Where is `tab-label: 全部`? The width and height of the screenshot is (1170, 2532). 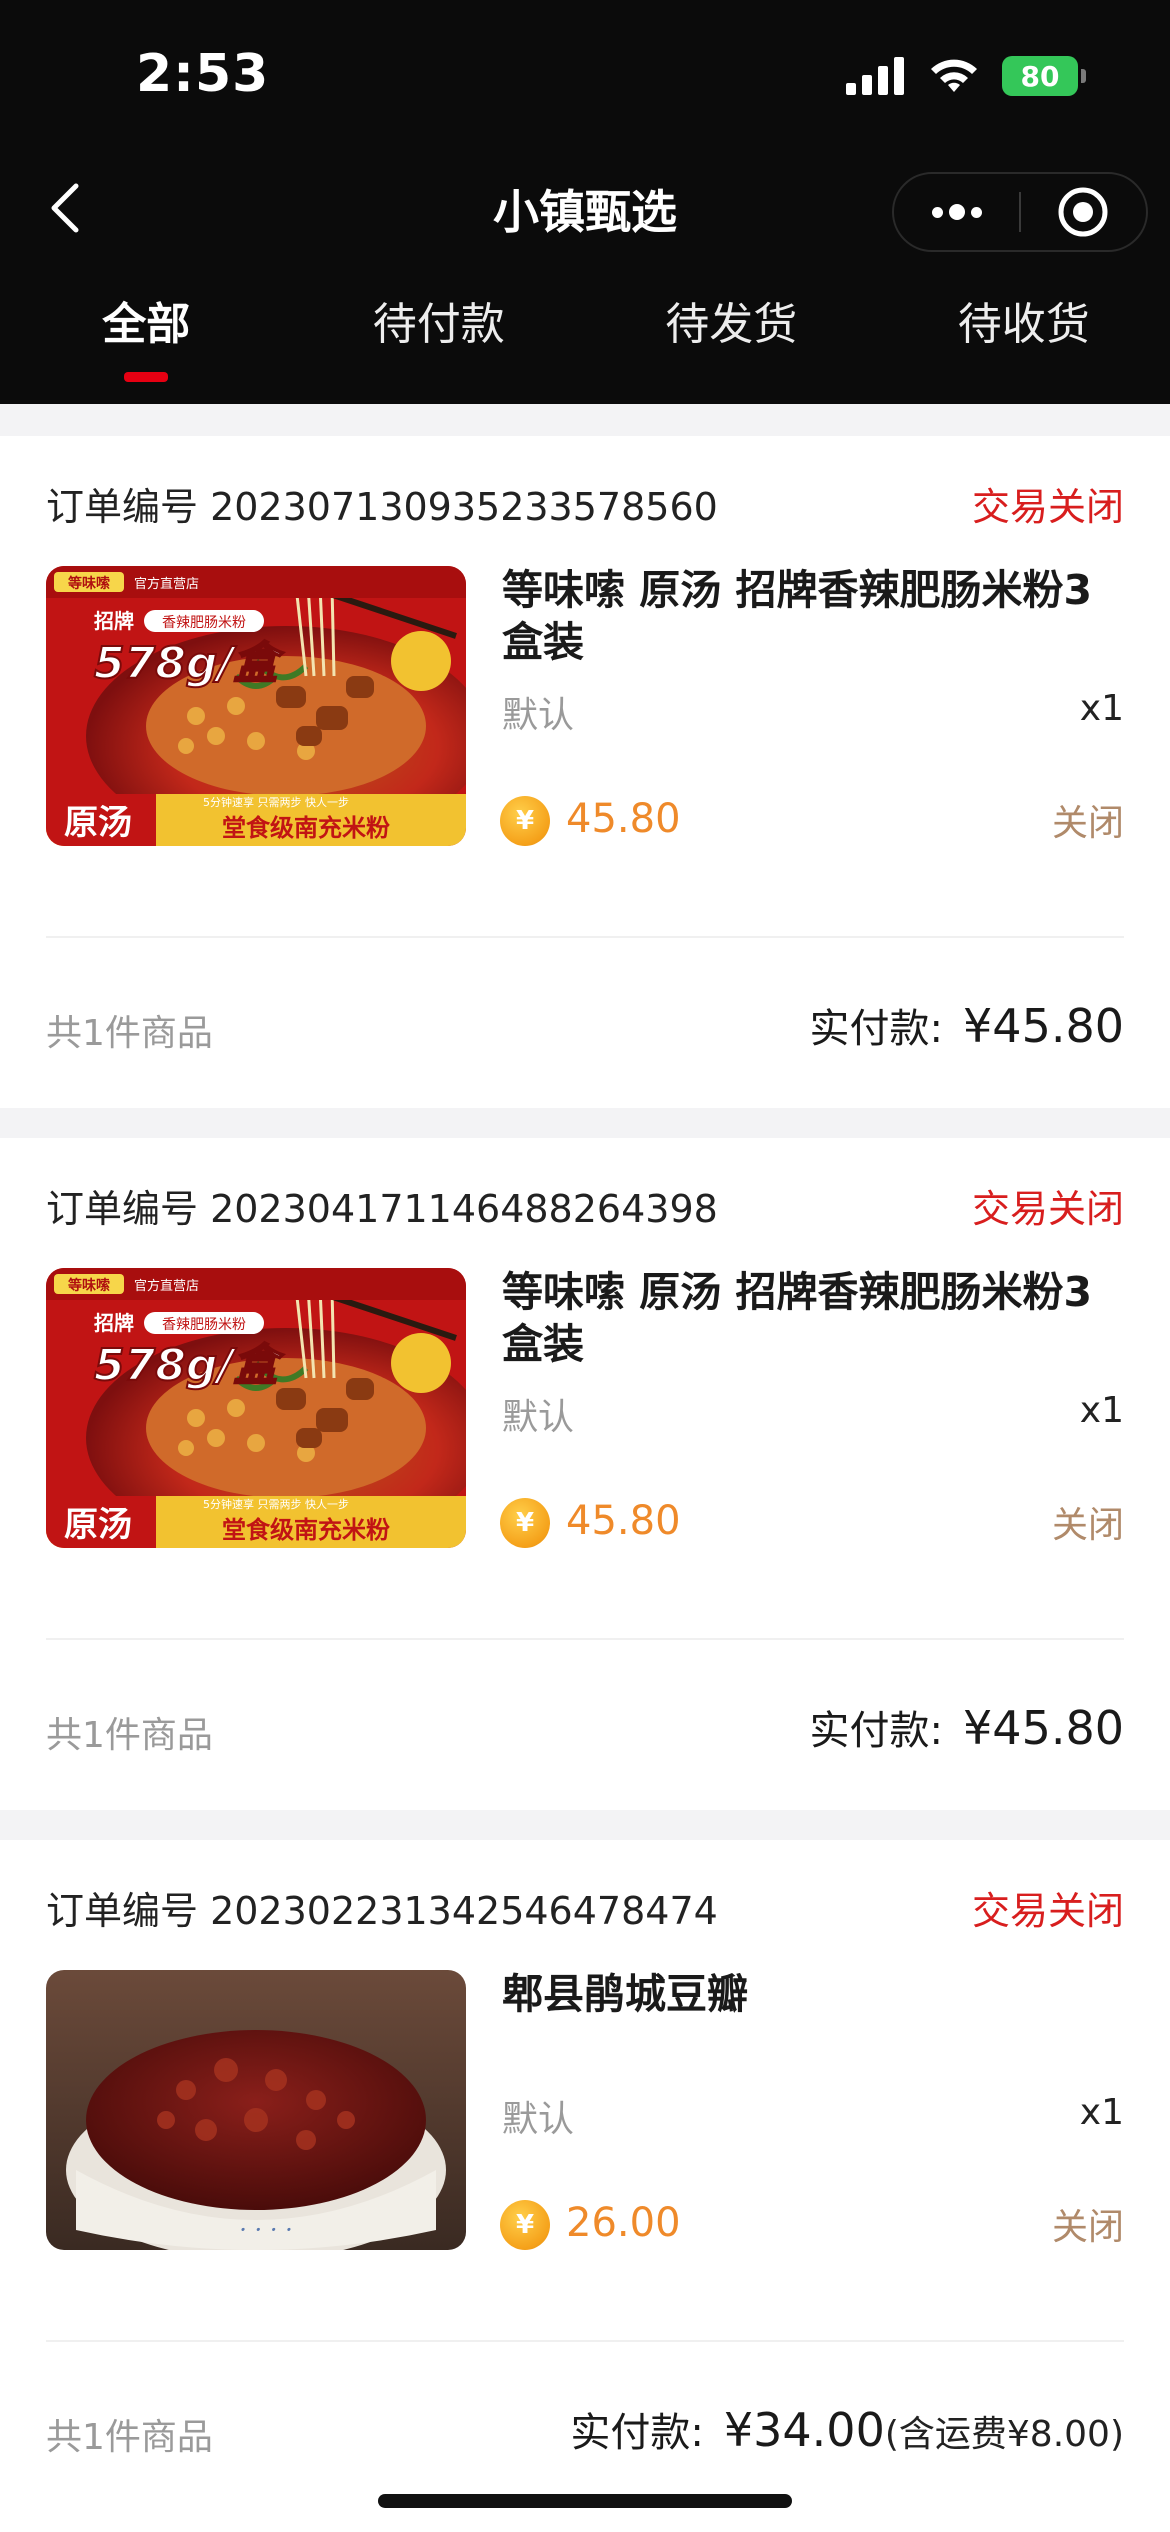 tab-label: 全部 is located at coordinates (146, 324).